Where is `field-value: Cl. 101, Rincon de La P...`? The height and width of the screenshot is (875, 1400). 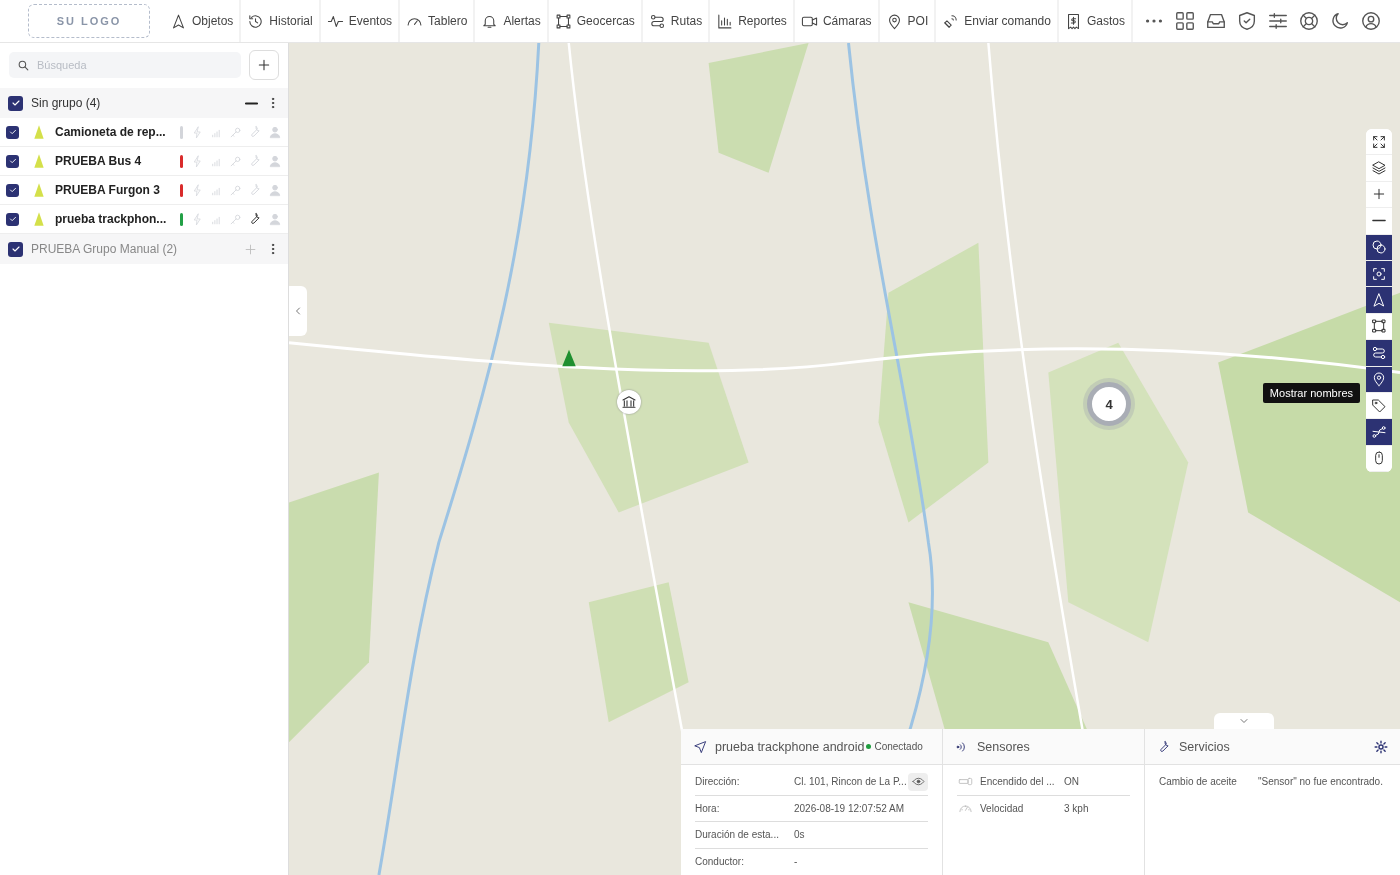
field-value: Cl. 101, Rincon de La P... is located at coordinates (851, 782).